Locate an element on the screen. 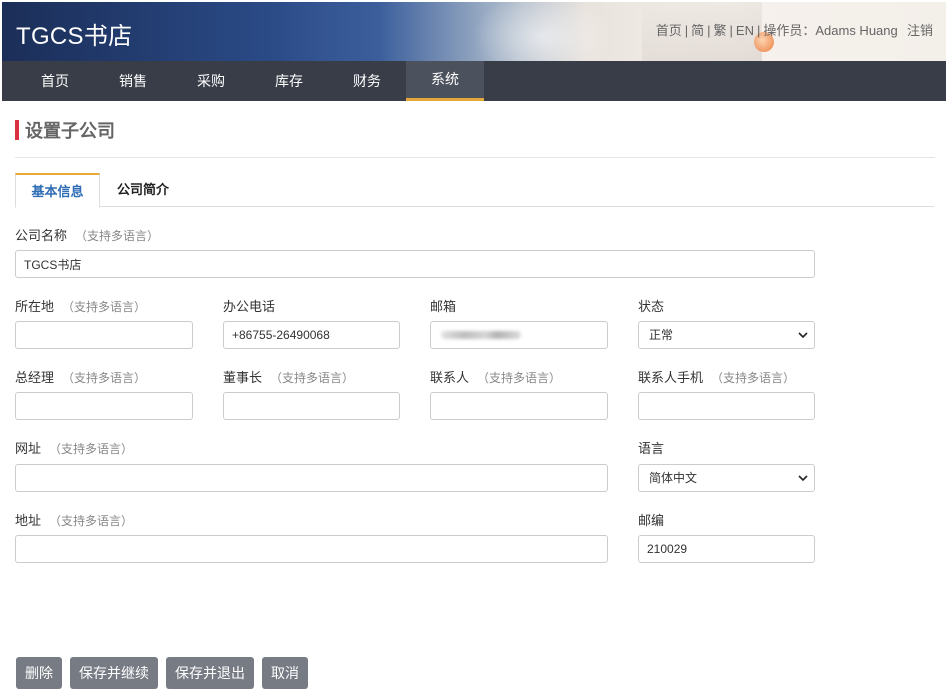  field-label: 联系人手机 is located at coordinates (671, 377).